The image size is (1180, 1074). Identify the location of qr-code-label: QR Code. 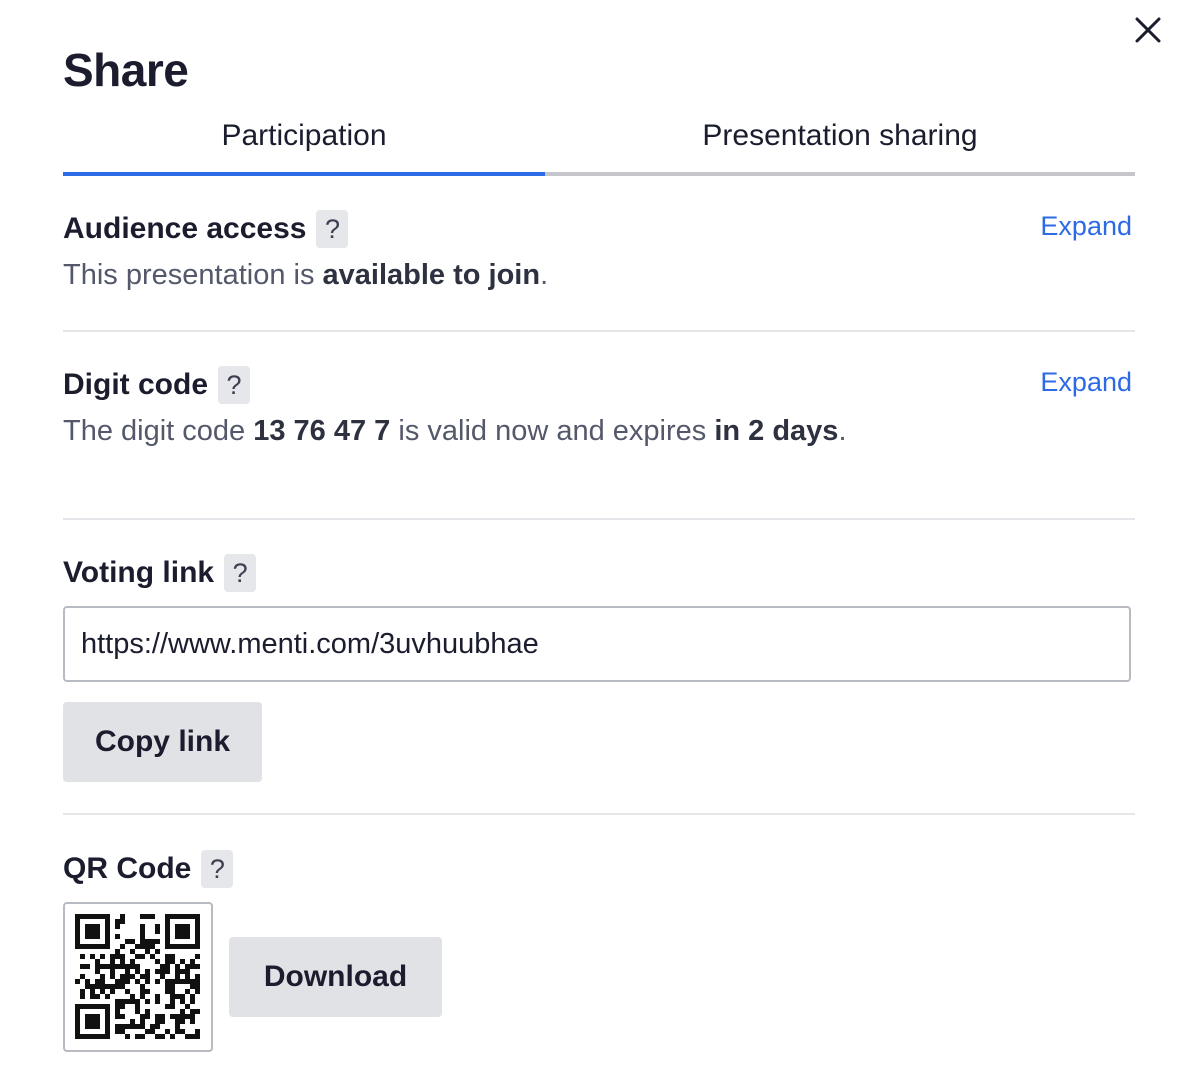
(127, 868).